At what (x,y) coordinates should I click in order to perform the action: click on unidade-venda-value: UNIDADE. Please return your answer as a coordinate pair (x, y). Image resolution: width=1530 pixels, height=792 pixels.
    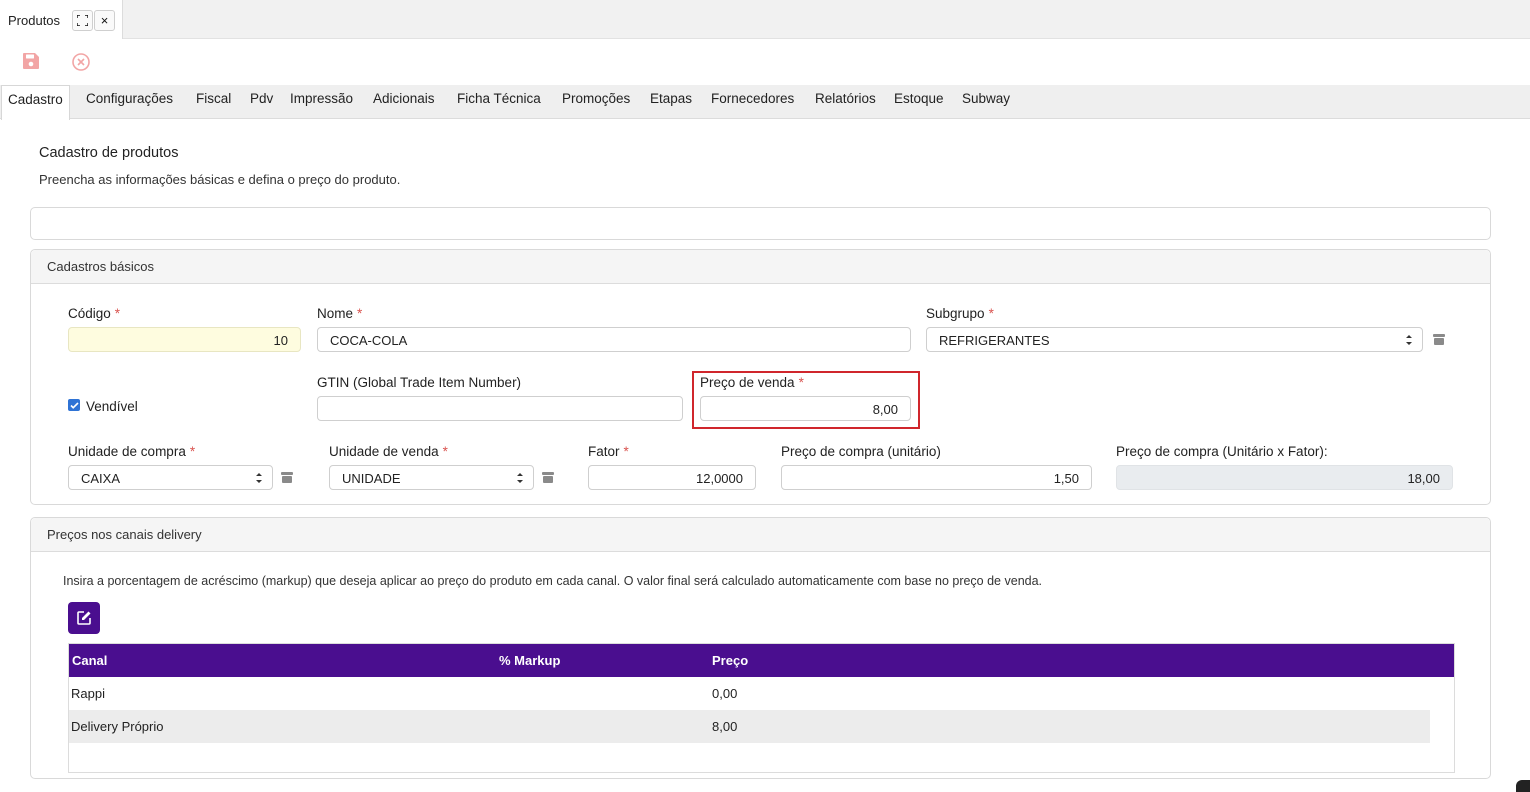
    Looking at the image, I should click on (371, 478).